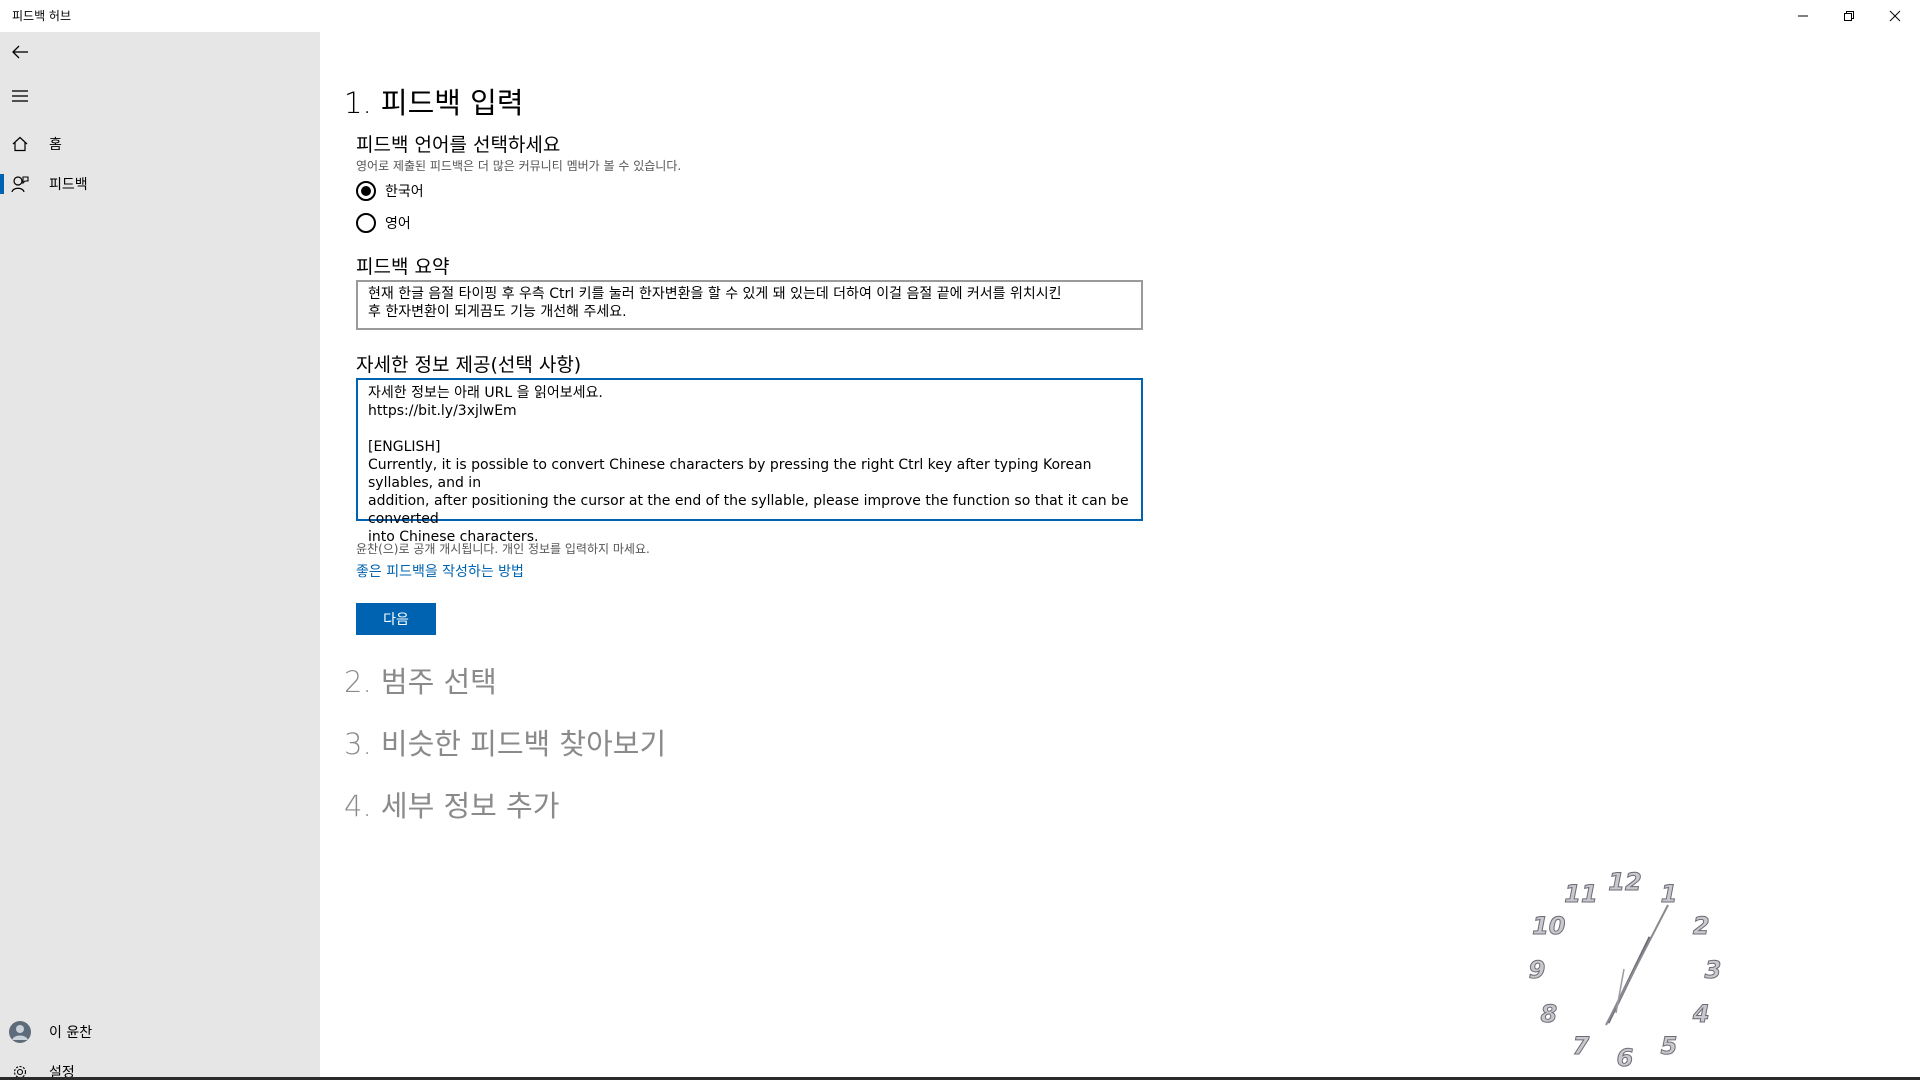  Describe the element at coordinates (1580, 894) in the screenshot. I see `clock-number-11: 11` at that location.